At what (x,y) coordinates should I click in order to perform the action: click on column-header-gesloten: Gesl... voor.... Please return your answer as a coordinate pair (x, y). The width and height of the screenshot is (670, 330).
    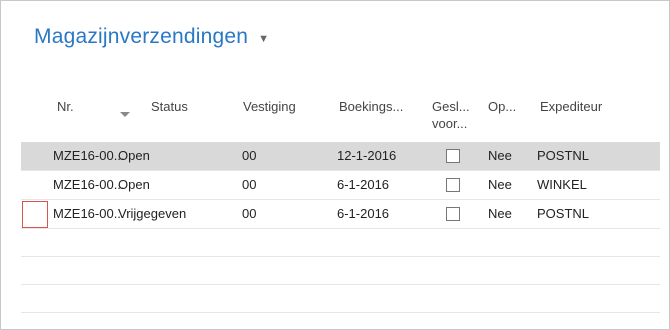
    Looking at the image, I should click on (451, 115).